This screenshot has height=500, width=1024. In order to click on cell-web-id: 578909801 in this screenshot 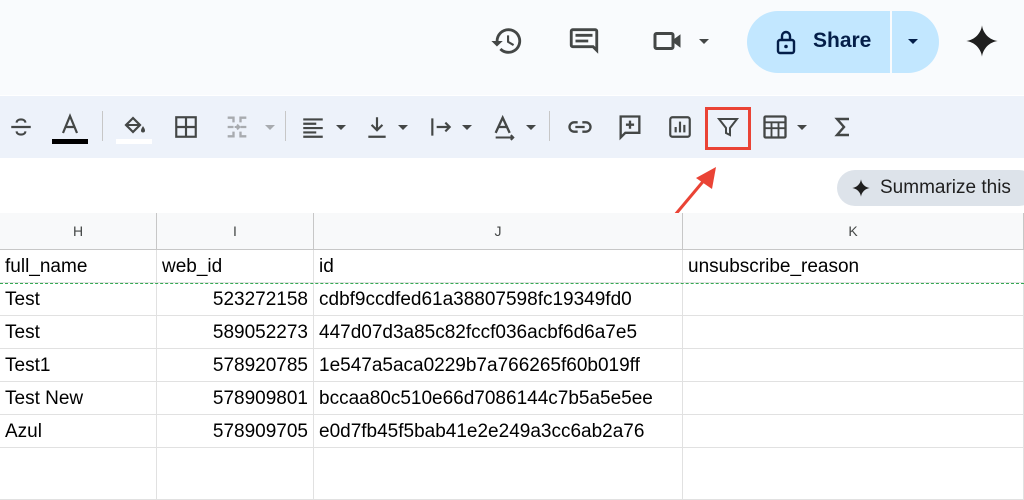, I will do `click(235, 398)`.